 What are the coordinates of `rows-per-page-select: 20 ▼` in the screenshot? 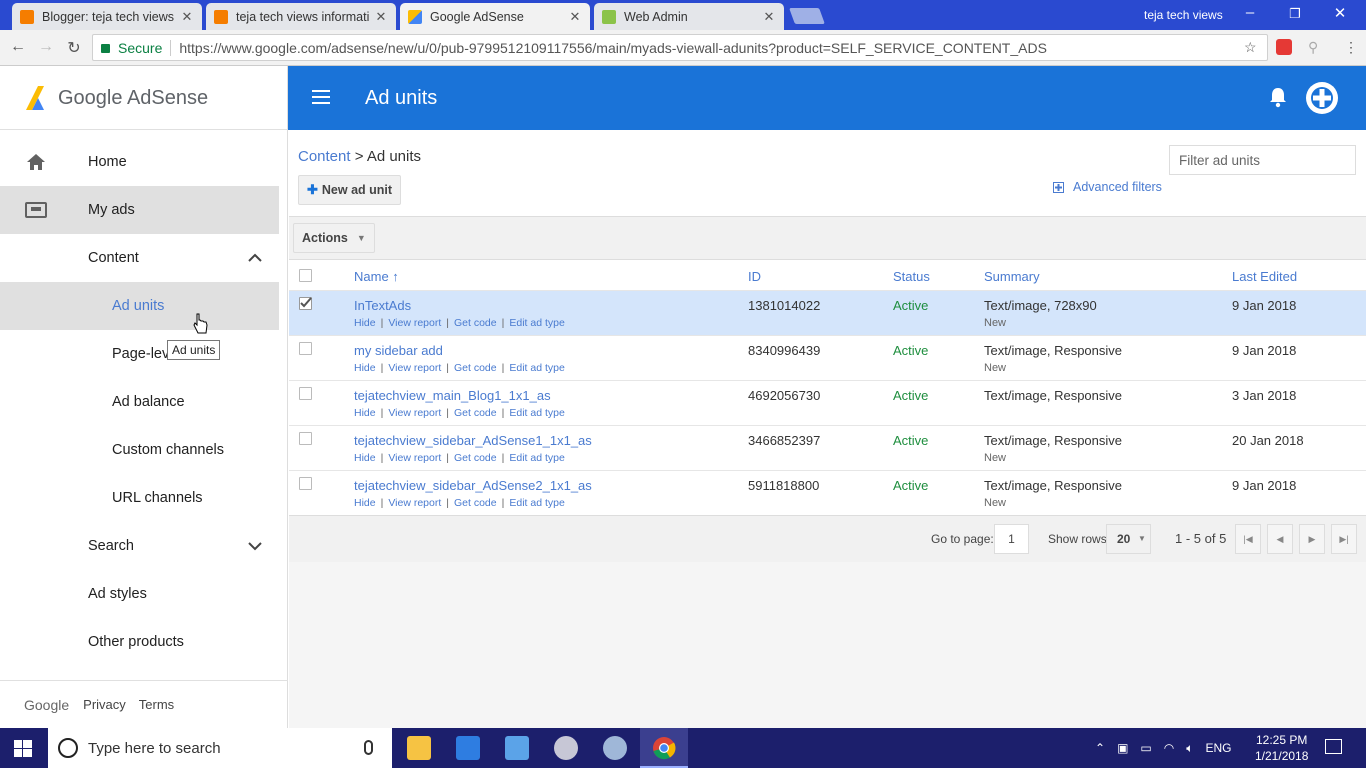 It's located at (1128, 539).